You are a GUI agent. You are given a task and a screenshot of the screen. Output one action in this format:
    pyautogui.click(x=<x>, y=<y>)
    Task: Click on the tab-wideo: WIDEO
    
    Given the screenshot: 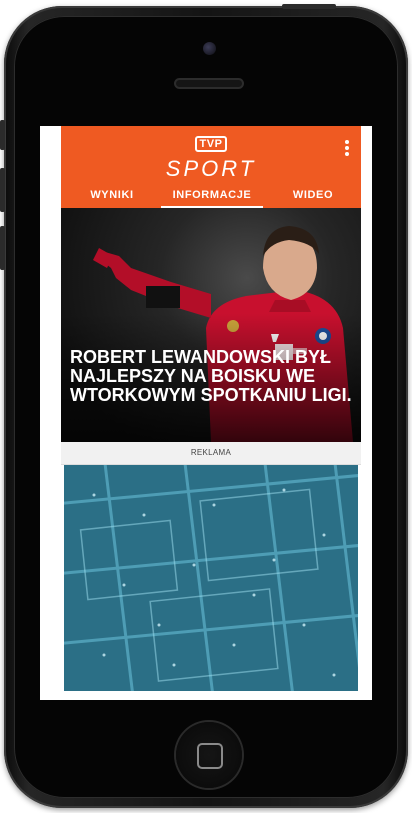 What is the action you would take?
    pyautogui.click(x=313, y=198)
    